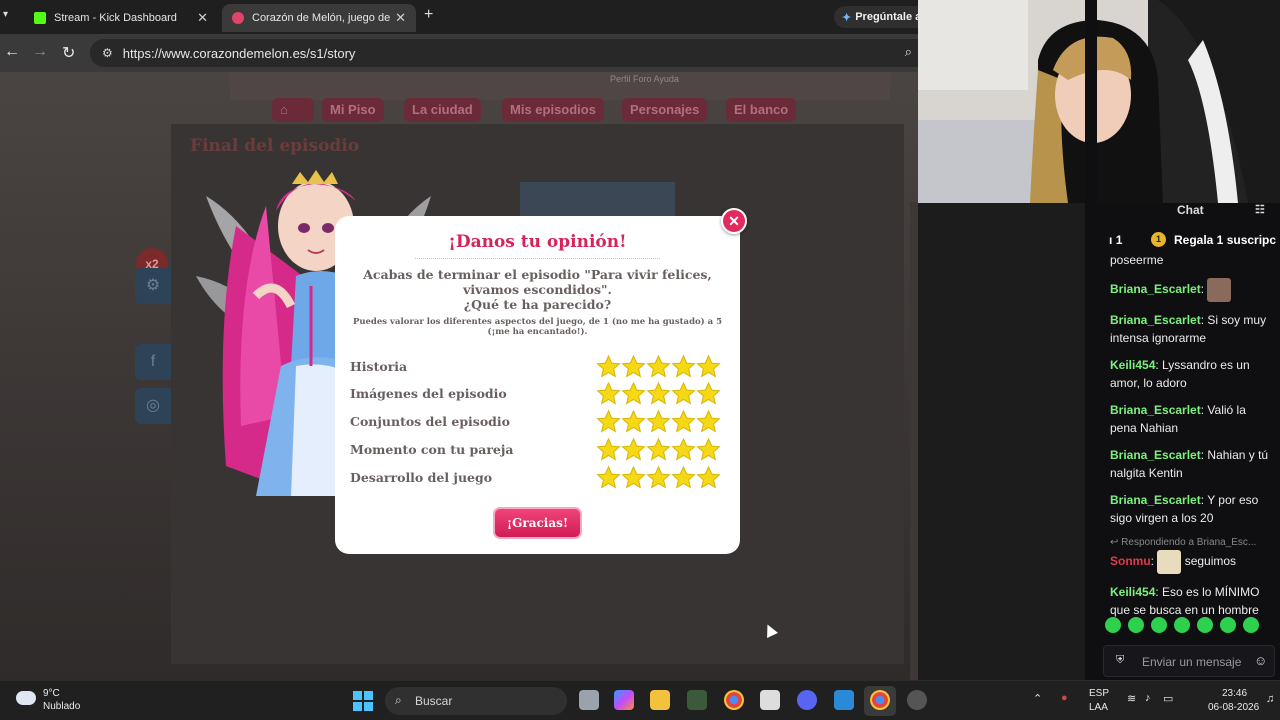 The image size is (1280, 720). I want to click on forward-arrow-icon: →, so click(40, 52).